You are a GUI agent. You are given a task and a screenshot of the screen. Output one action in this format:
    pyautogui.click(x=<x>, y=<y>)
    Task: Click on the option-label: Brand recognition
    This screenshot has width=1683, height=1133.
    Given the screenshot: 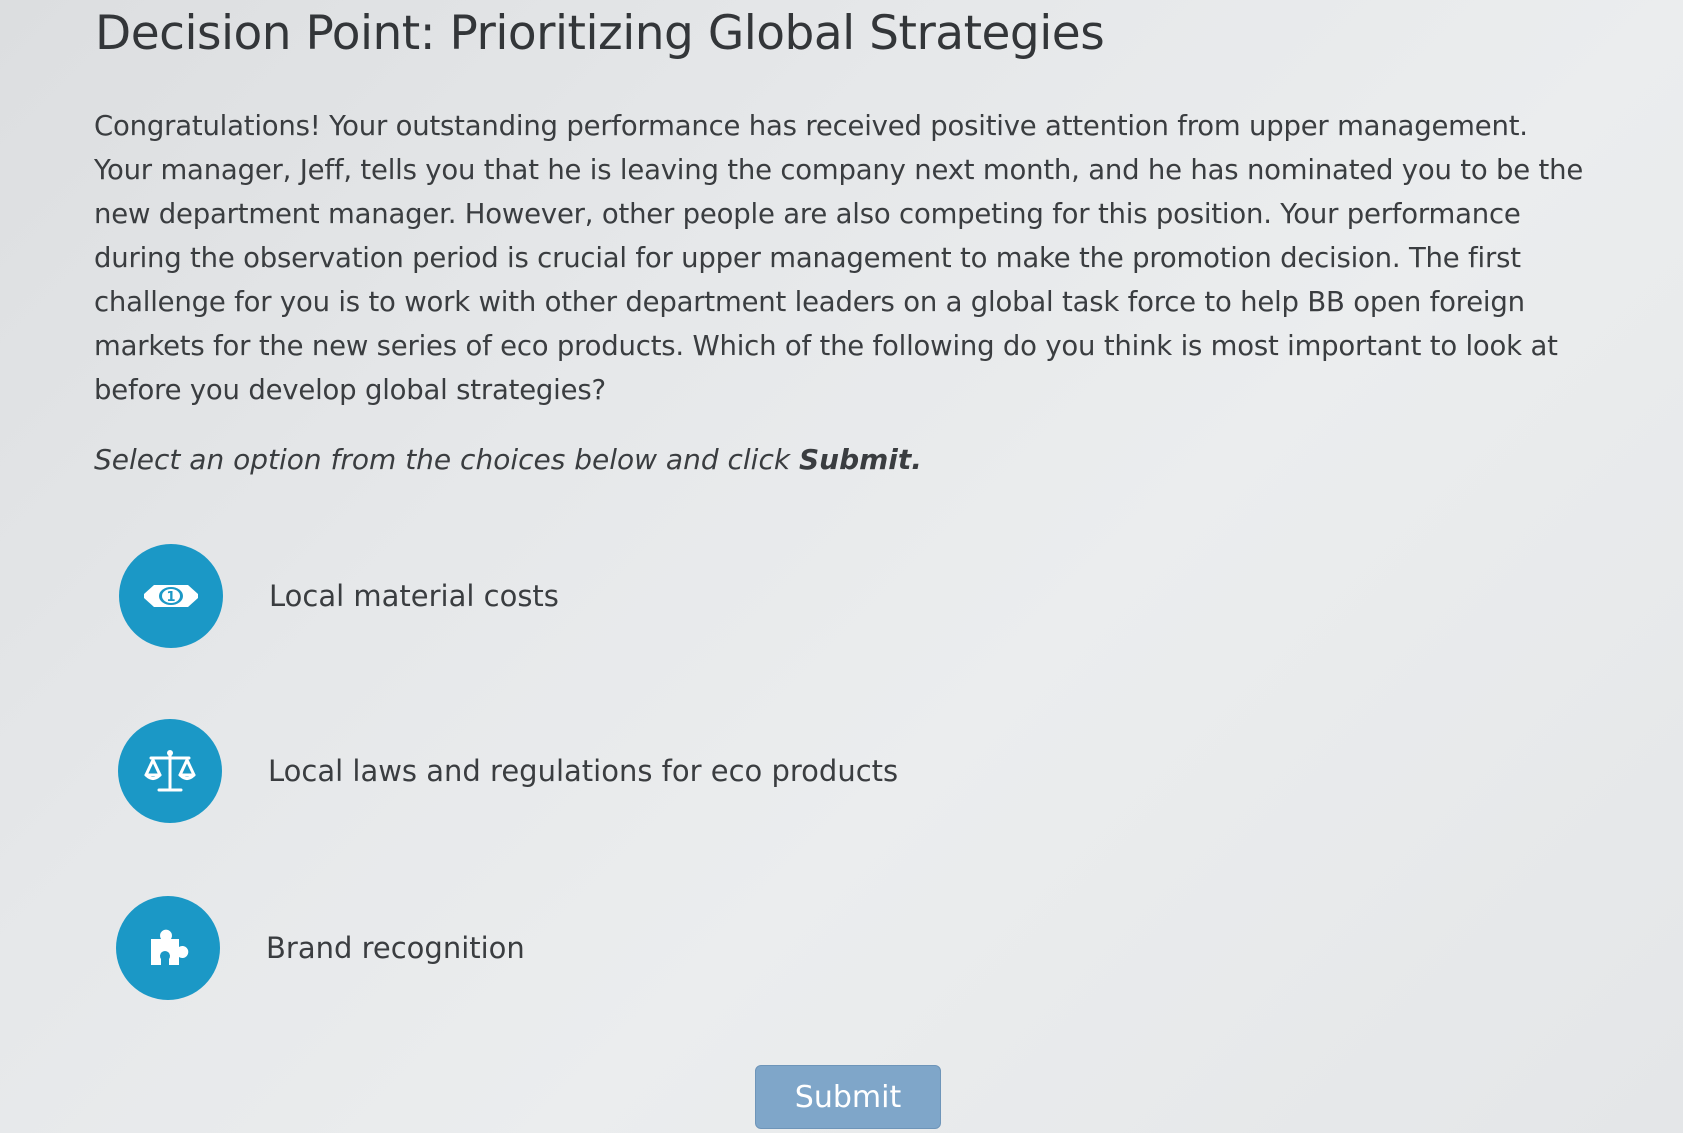 What is the action you would take?
    pyautogui.click(x=395, y=948)
    